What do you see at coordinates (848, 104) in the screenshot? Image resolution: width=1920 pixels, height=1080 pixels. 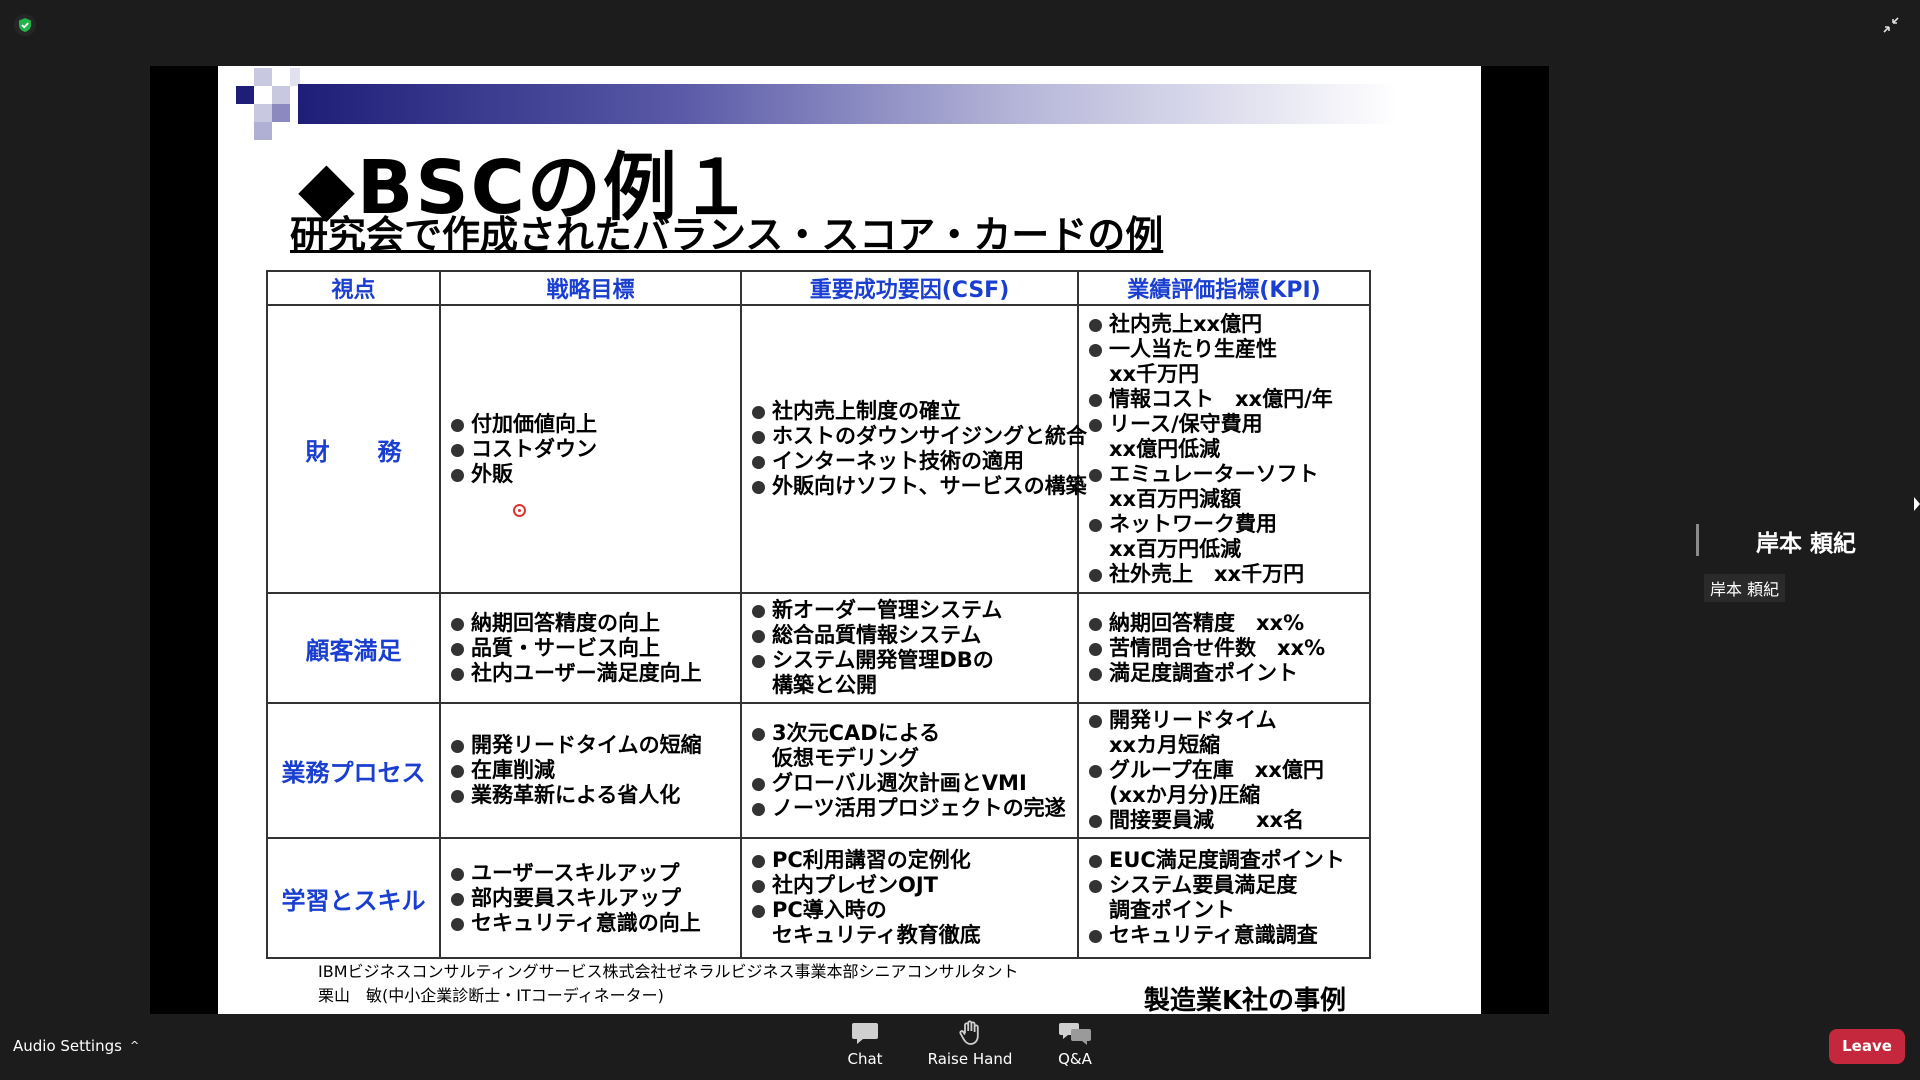 I see `slide-header-bar` at bounding box center [848, 104].